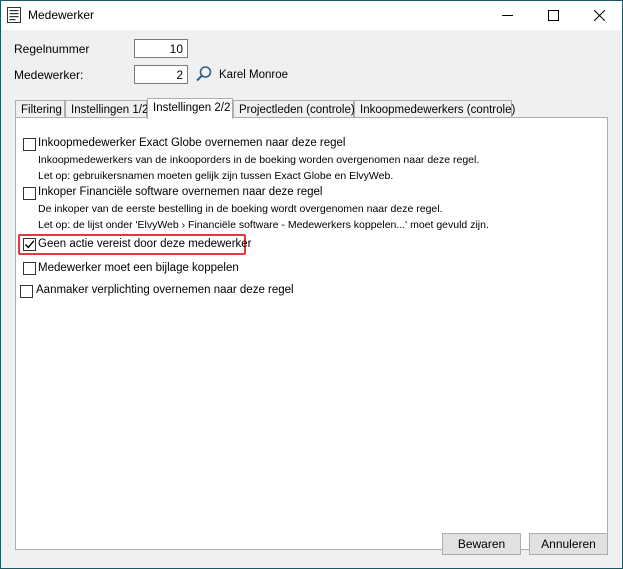  What do you see at coordinates (297, 110) in the screenshot?
I see `tab-label: Projectleden (controle)` at bounding box center [297, 110].